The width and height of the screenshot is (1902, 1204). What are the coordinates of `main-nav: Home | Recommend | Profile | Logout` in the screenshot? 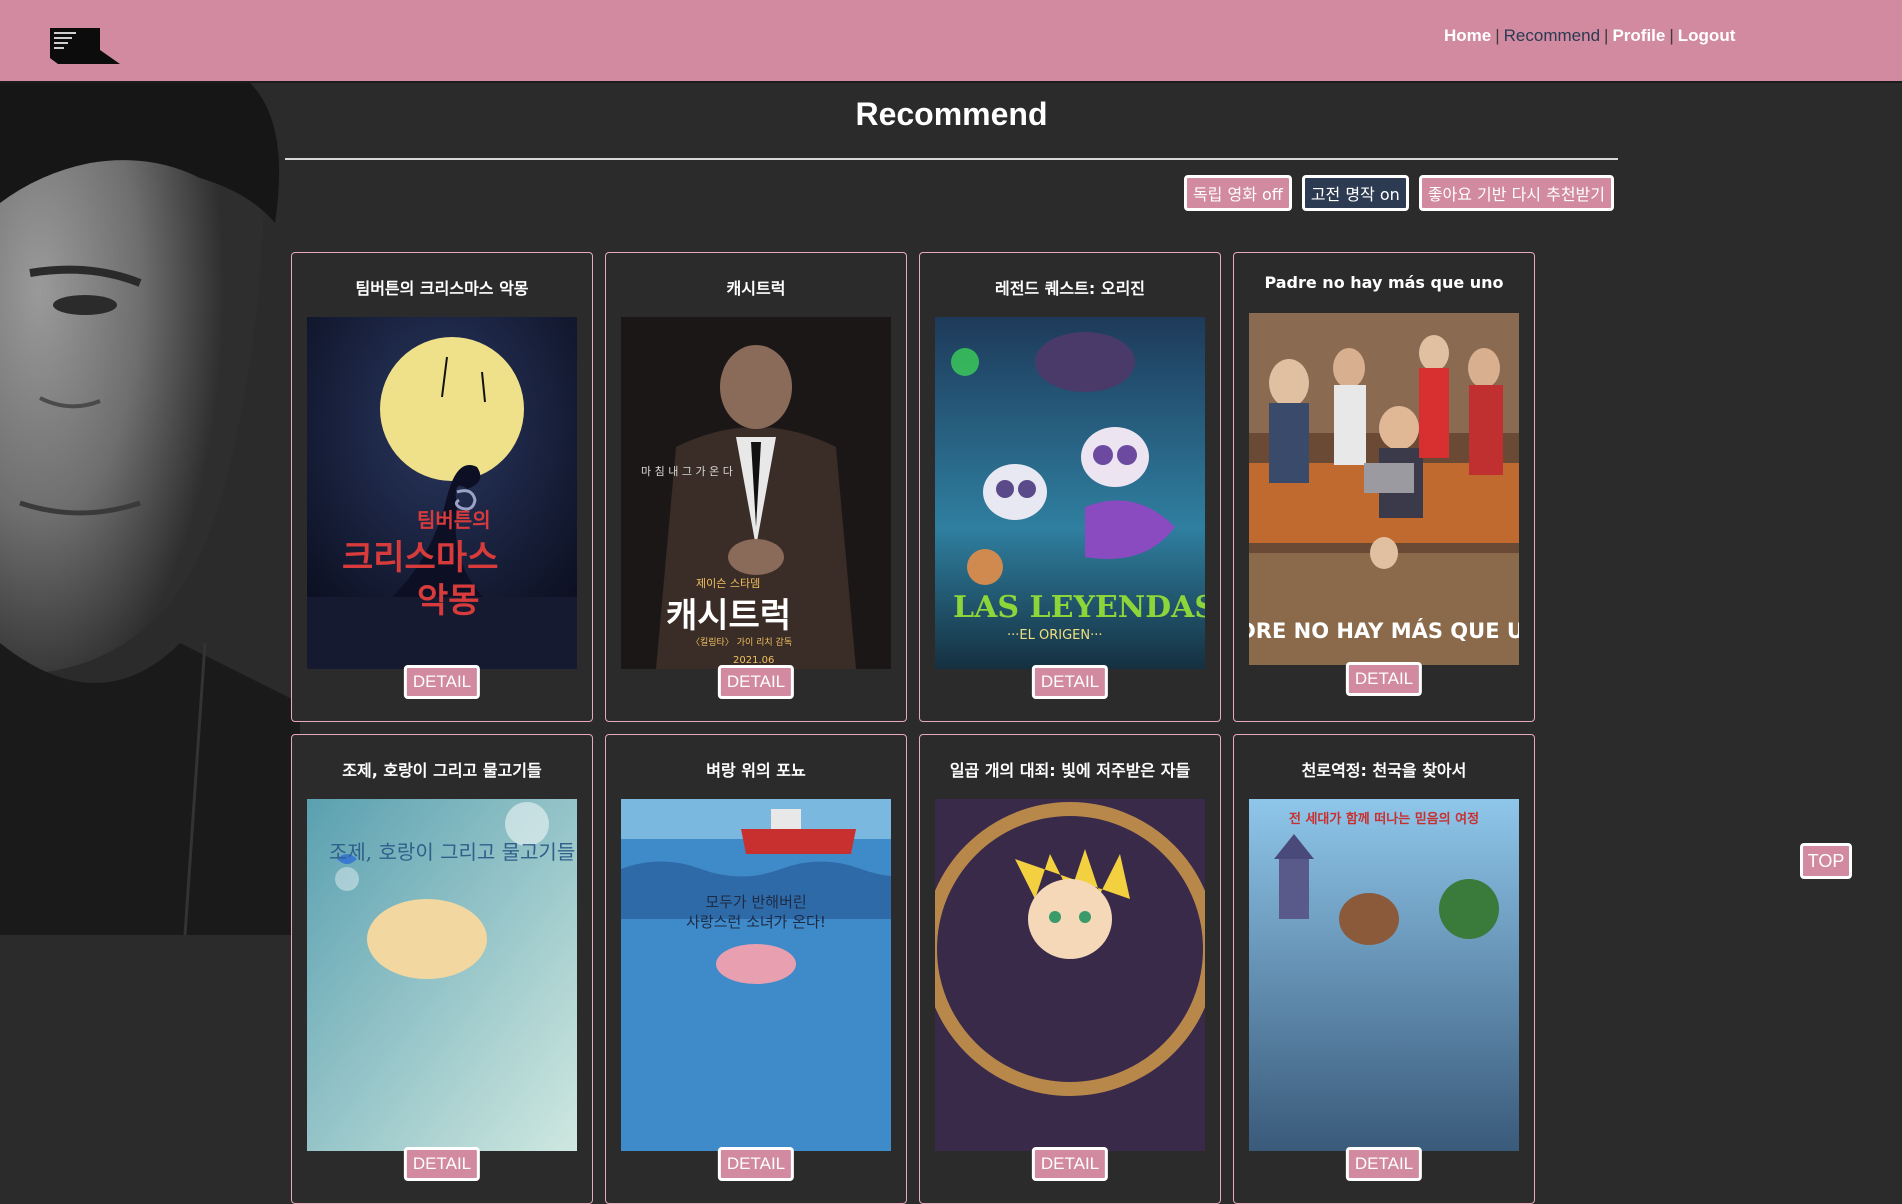 It's located at (1589, 36).